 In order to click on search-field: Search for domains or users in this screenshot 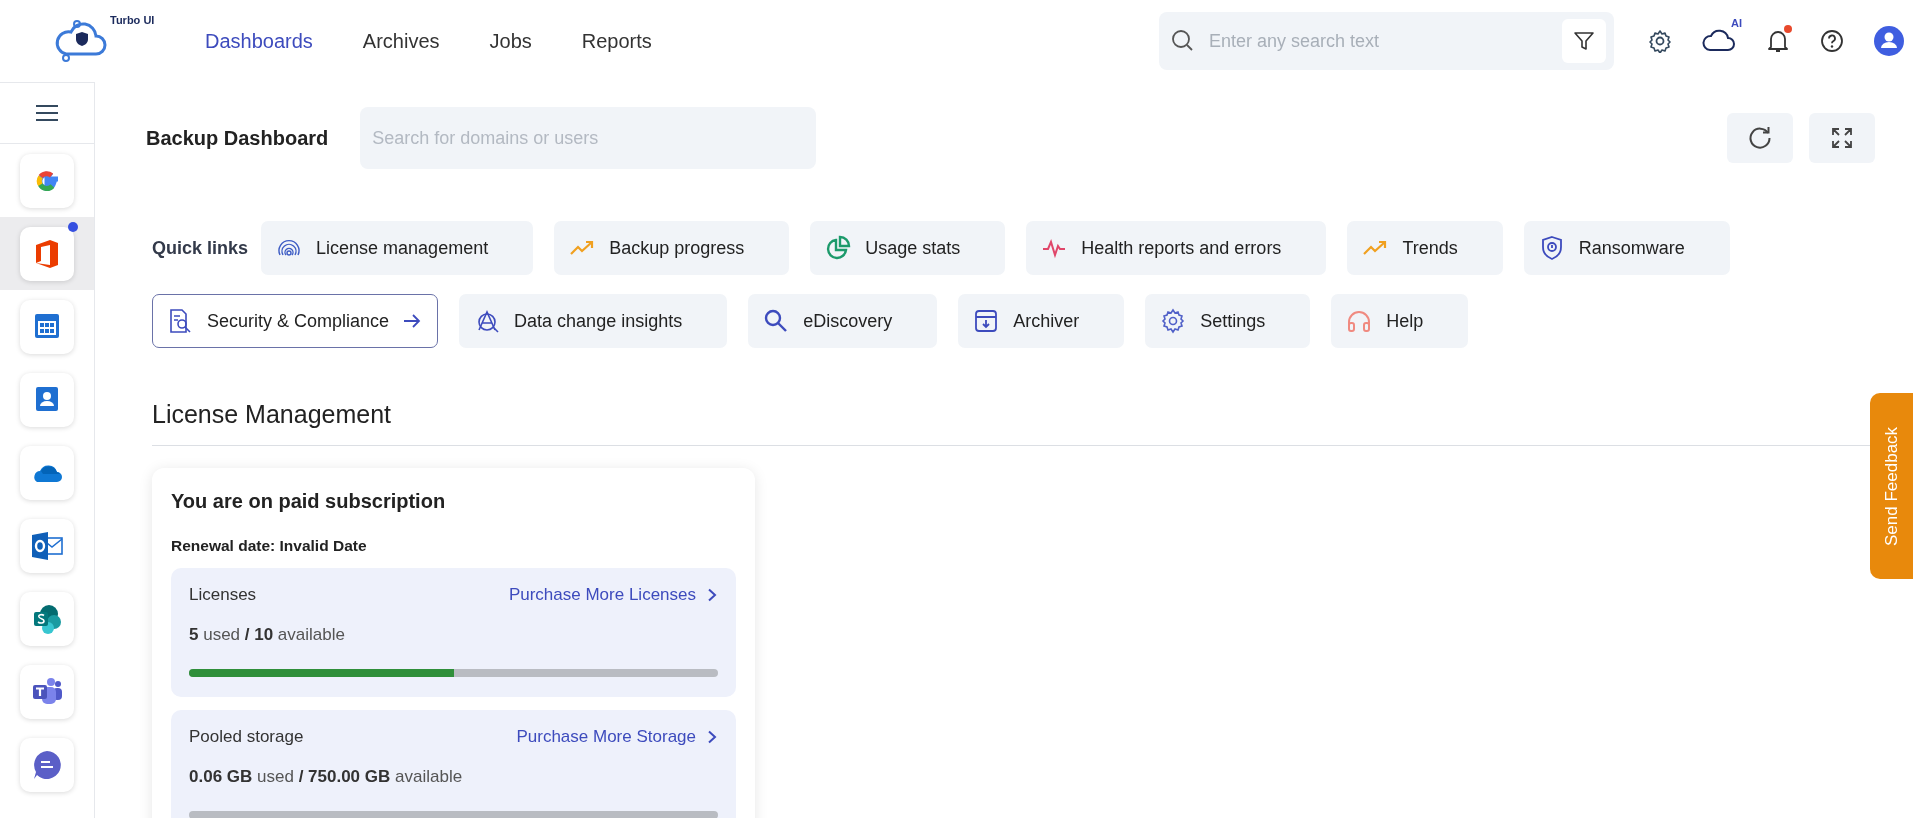, I will do `click(588, 138)`.